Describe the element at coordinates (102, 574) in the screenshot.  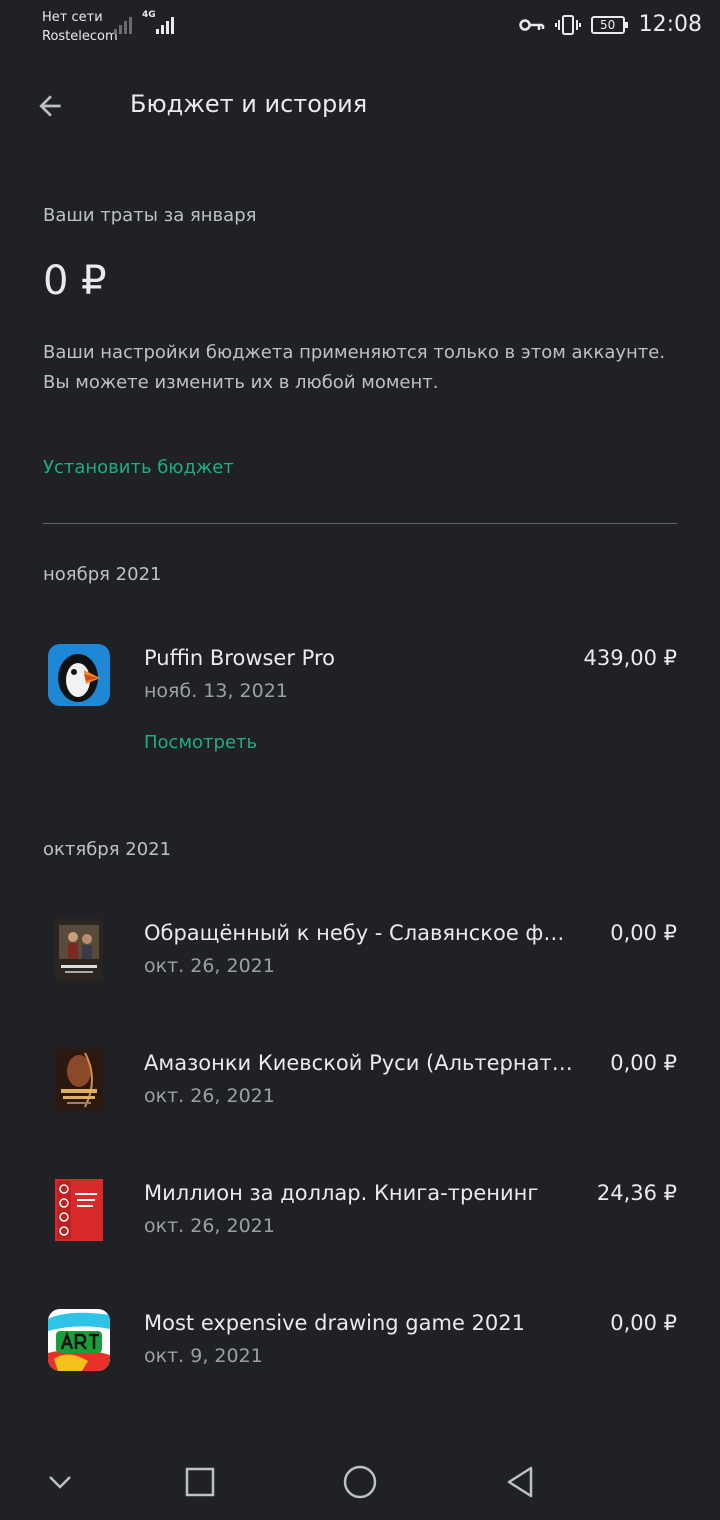
I see `month-header-november: ноября 2021` at that location.